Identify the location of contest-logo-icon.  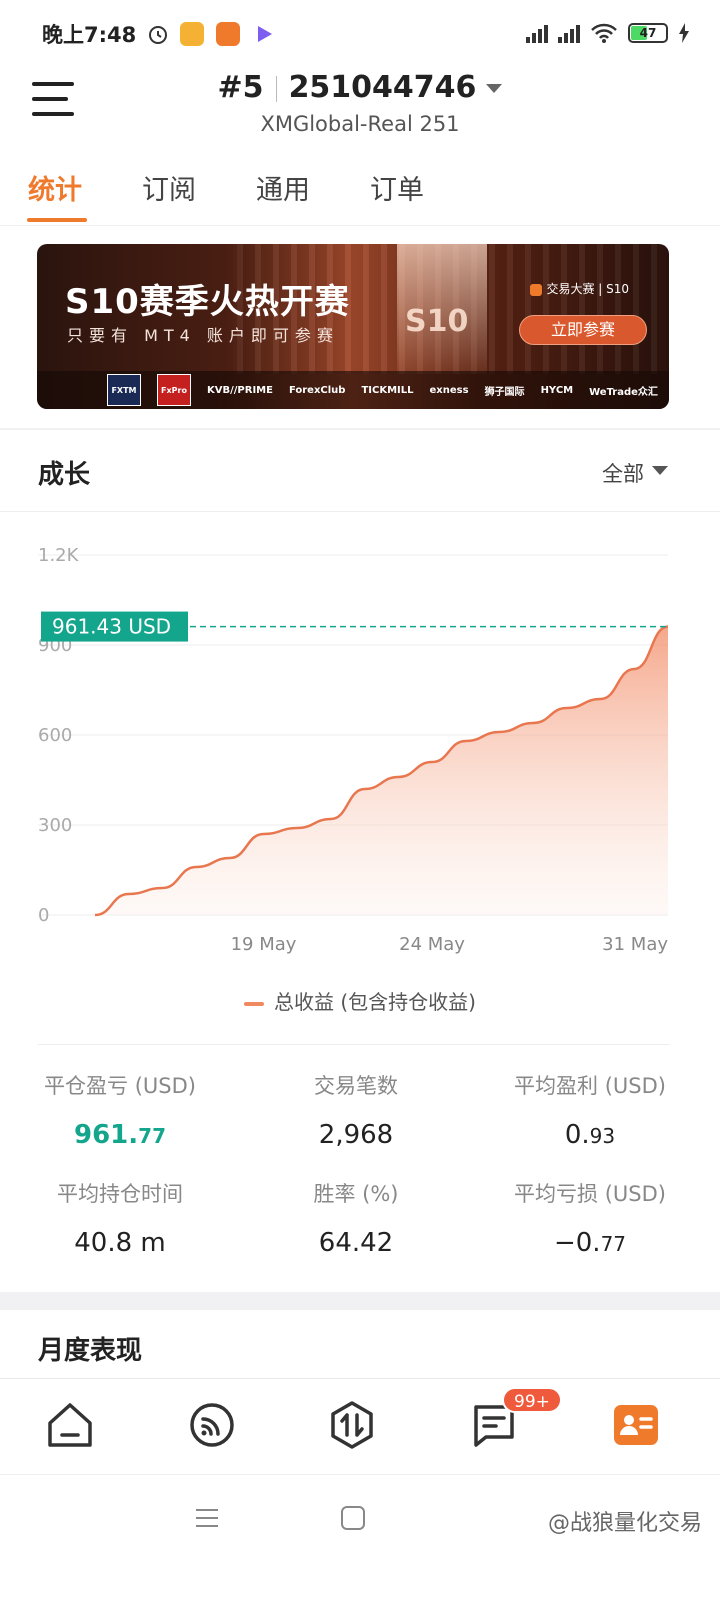
(536, 289).